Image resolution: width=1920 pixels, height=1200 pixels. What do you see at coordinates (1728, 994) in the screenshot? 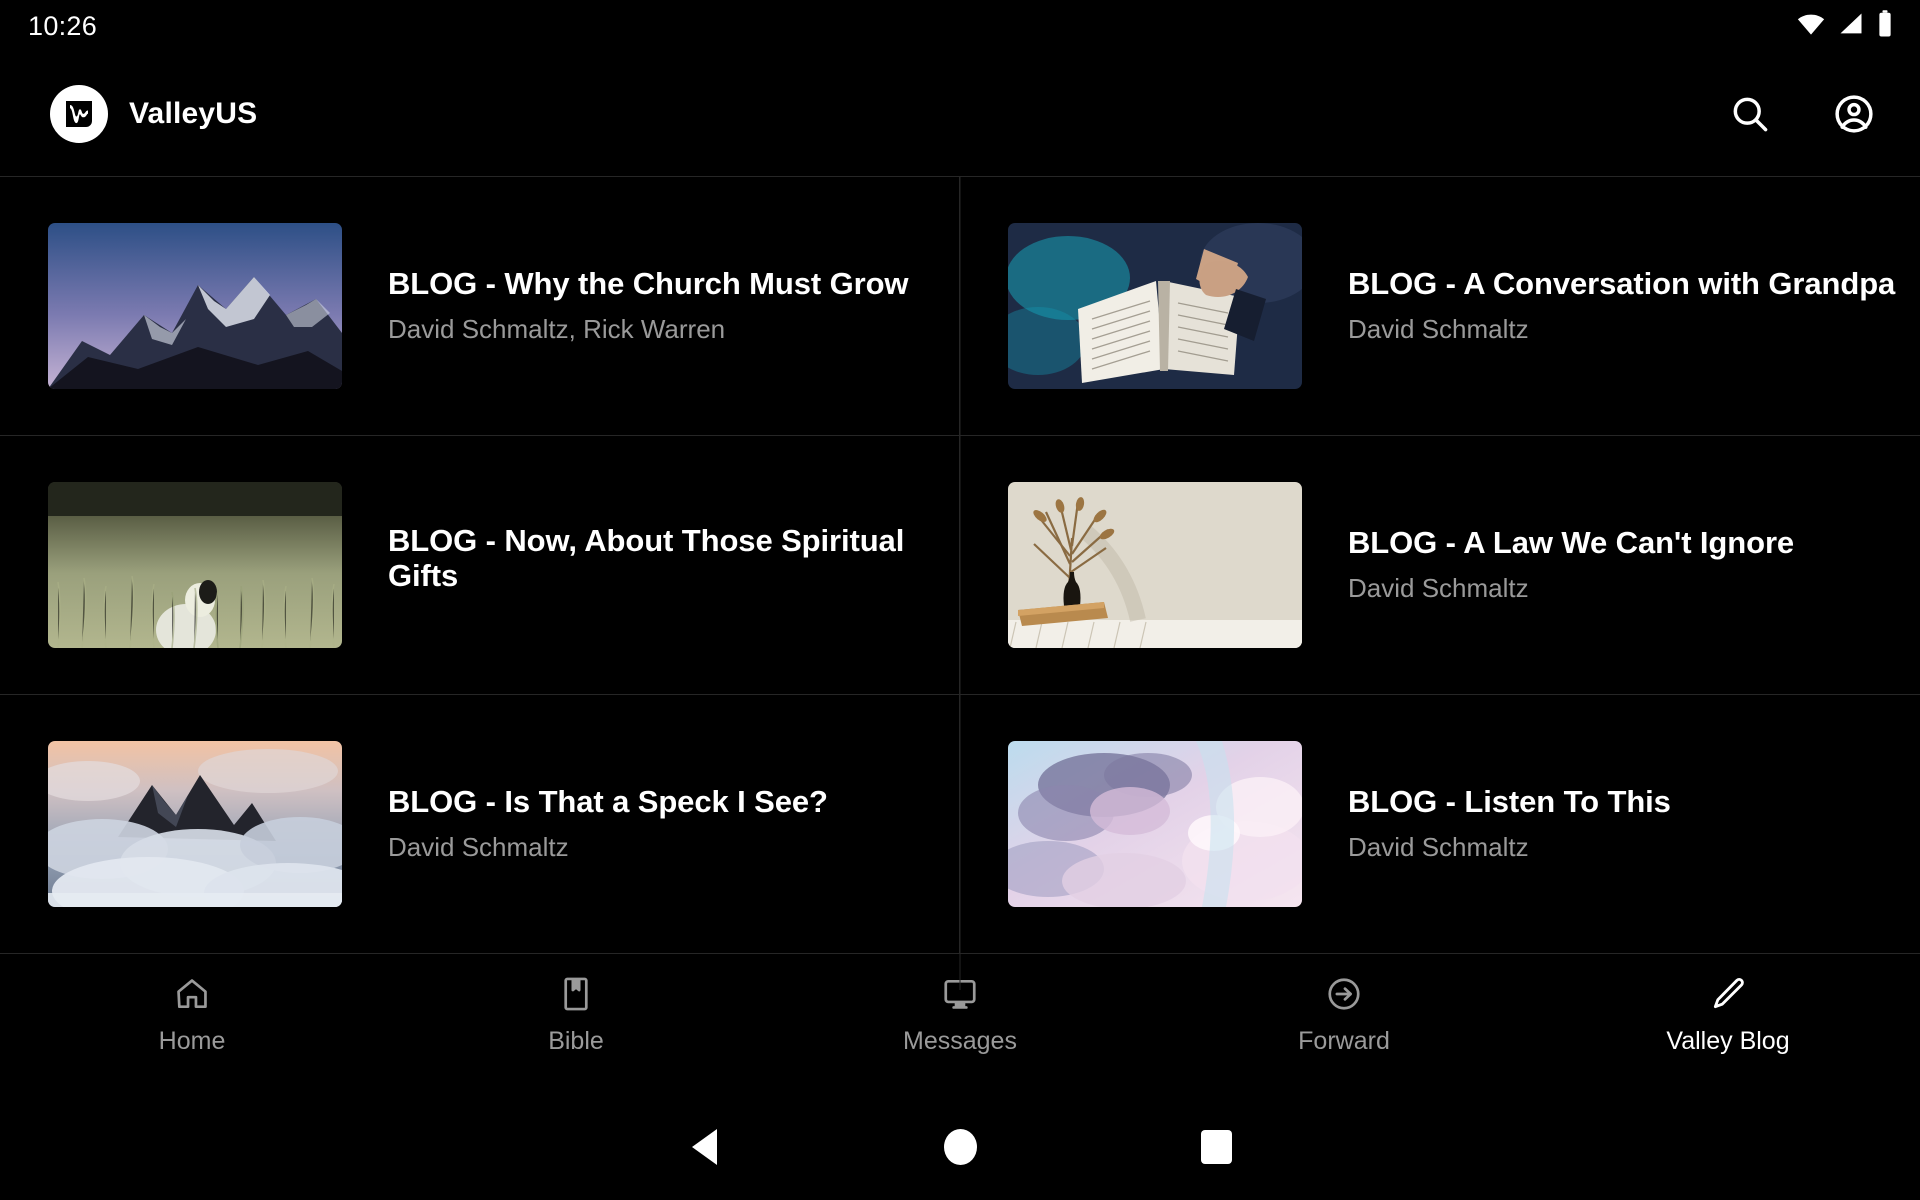
I see `pencil-edit-icon` at bounding box center [1728, 994].